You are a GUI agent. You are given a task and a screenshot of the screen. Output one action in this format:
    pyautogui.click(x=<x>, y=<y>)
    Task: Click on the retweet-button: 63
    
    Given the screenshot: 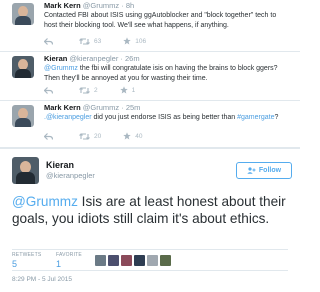 What is the action you would take?
    pyautogui.click(x=90, y=41)
    